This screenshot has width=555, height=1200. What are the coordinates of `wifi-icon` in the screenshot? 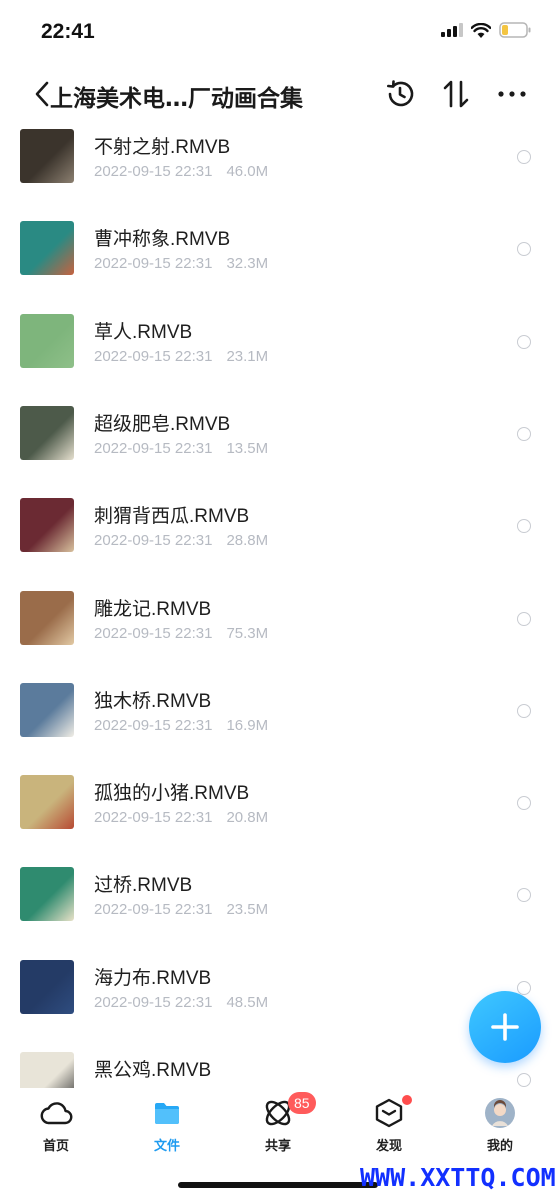 It's located at (481, 30).